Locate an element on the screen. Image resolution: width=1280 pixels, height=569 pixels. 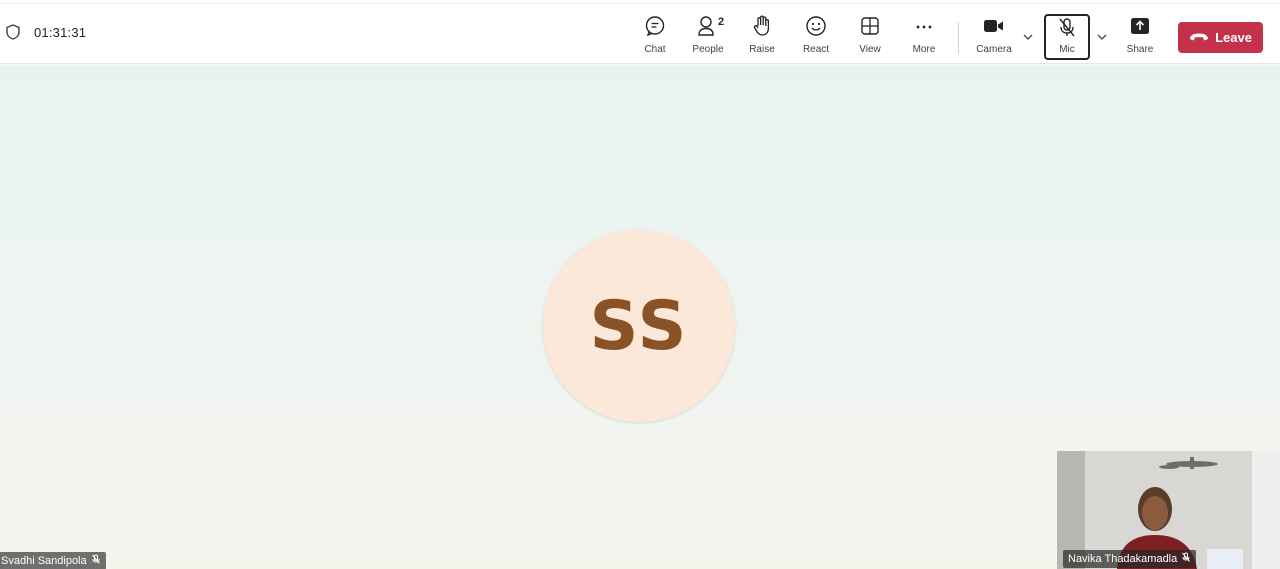
chat-icon is located at coordinates (655, 26).